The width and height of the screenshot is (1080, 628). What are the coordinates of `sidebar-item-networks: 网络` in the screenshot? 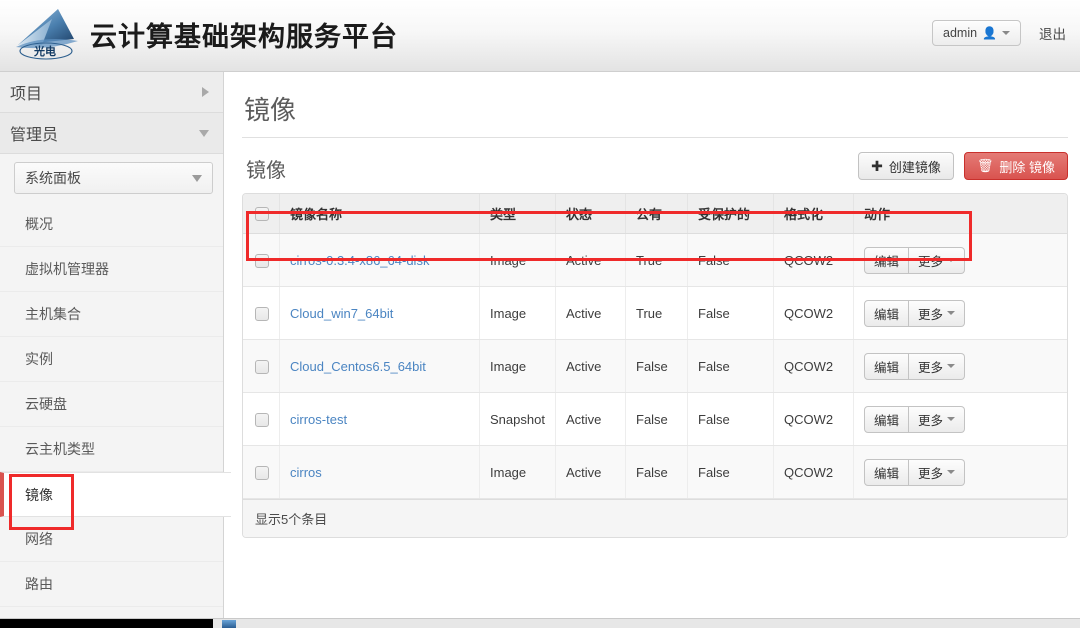 It's located at (111, 539).